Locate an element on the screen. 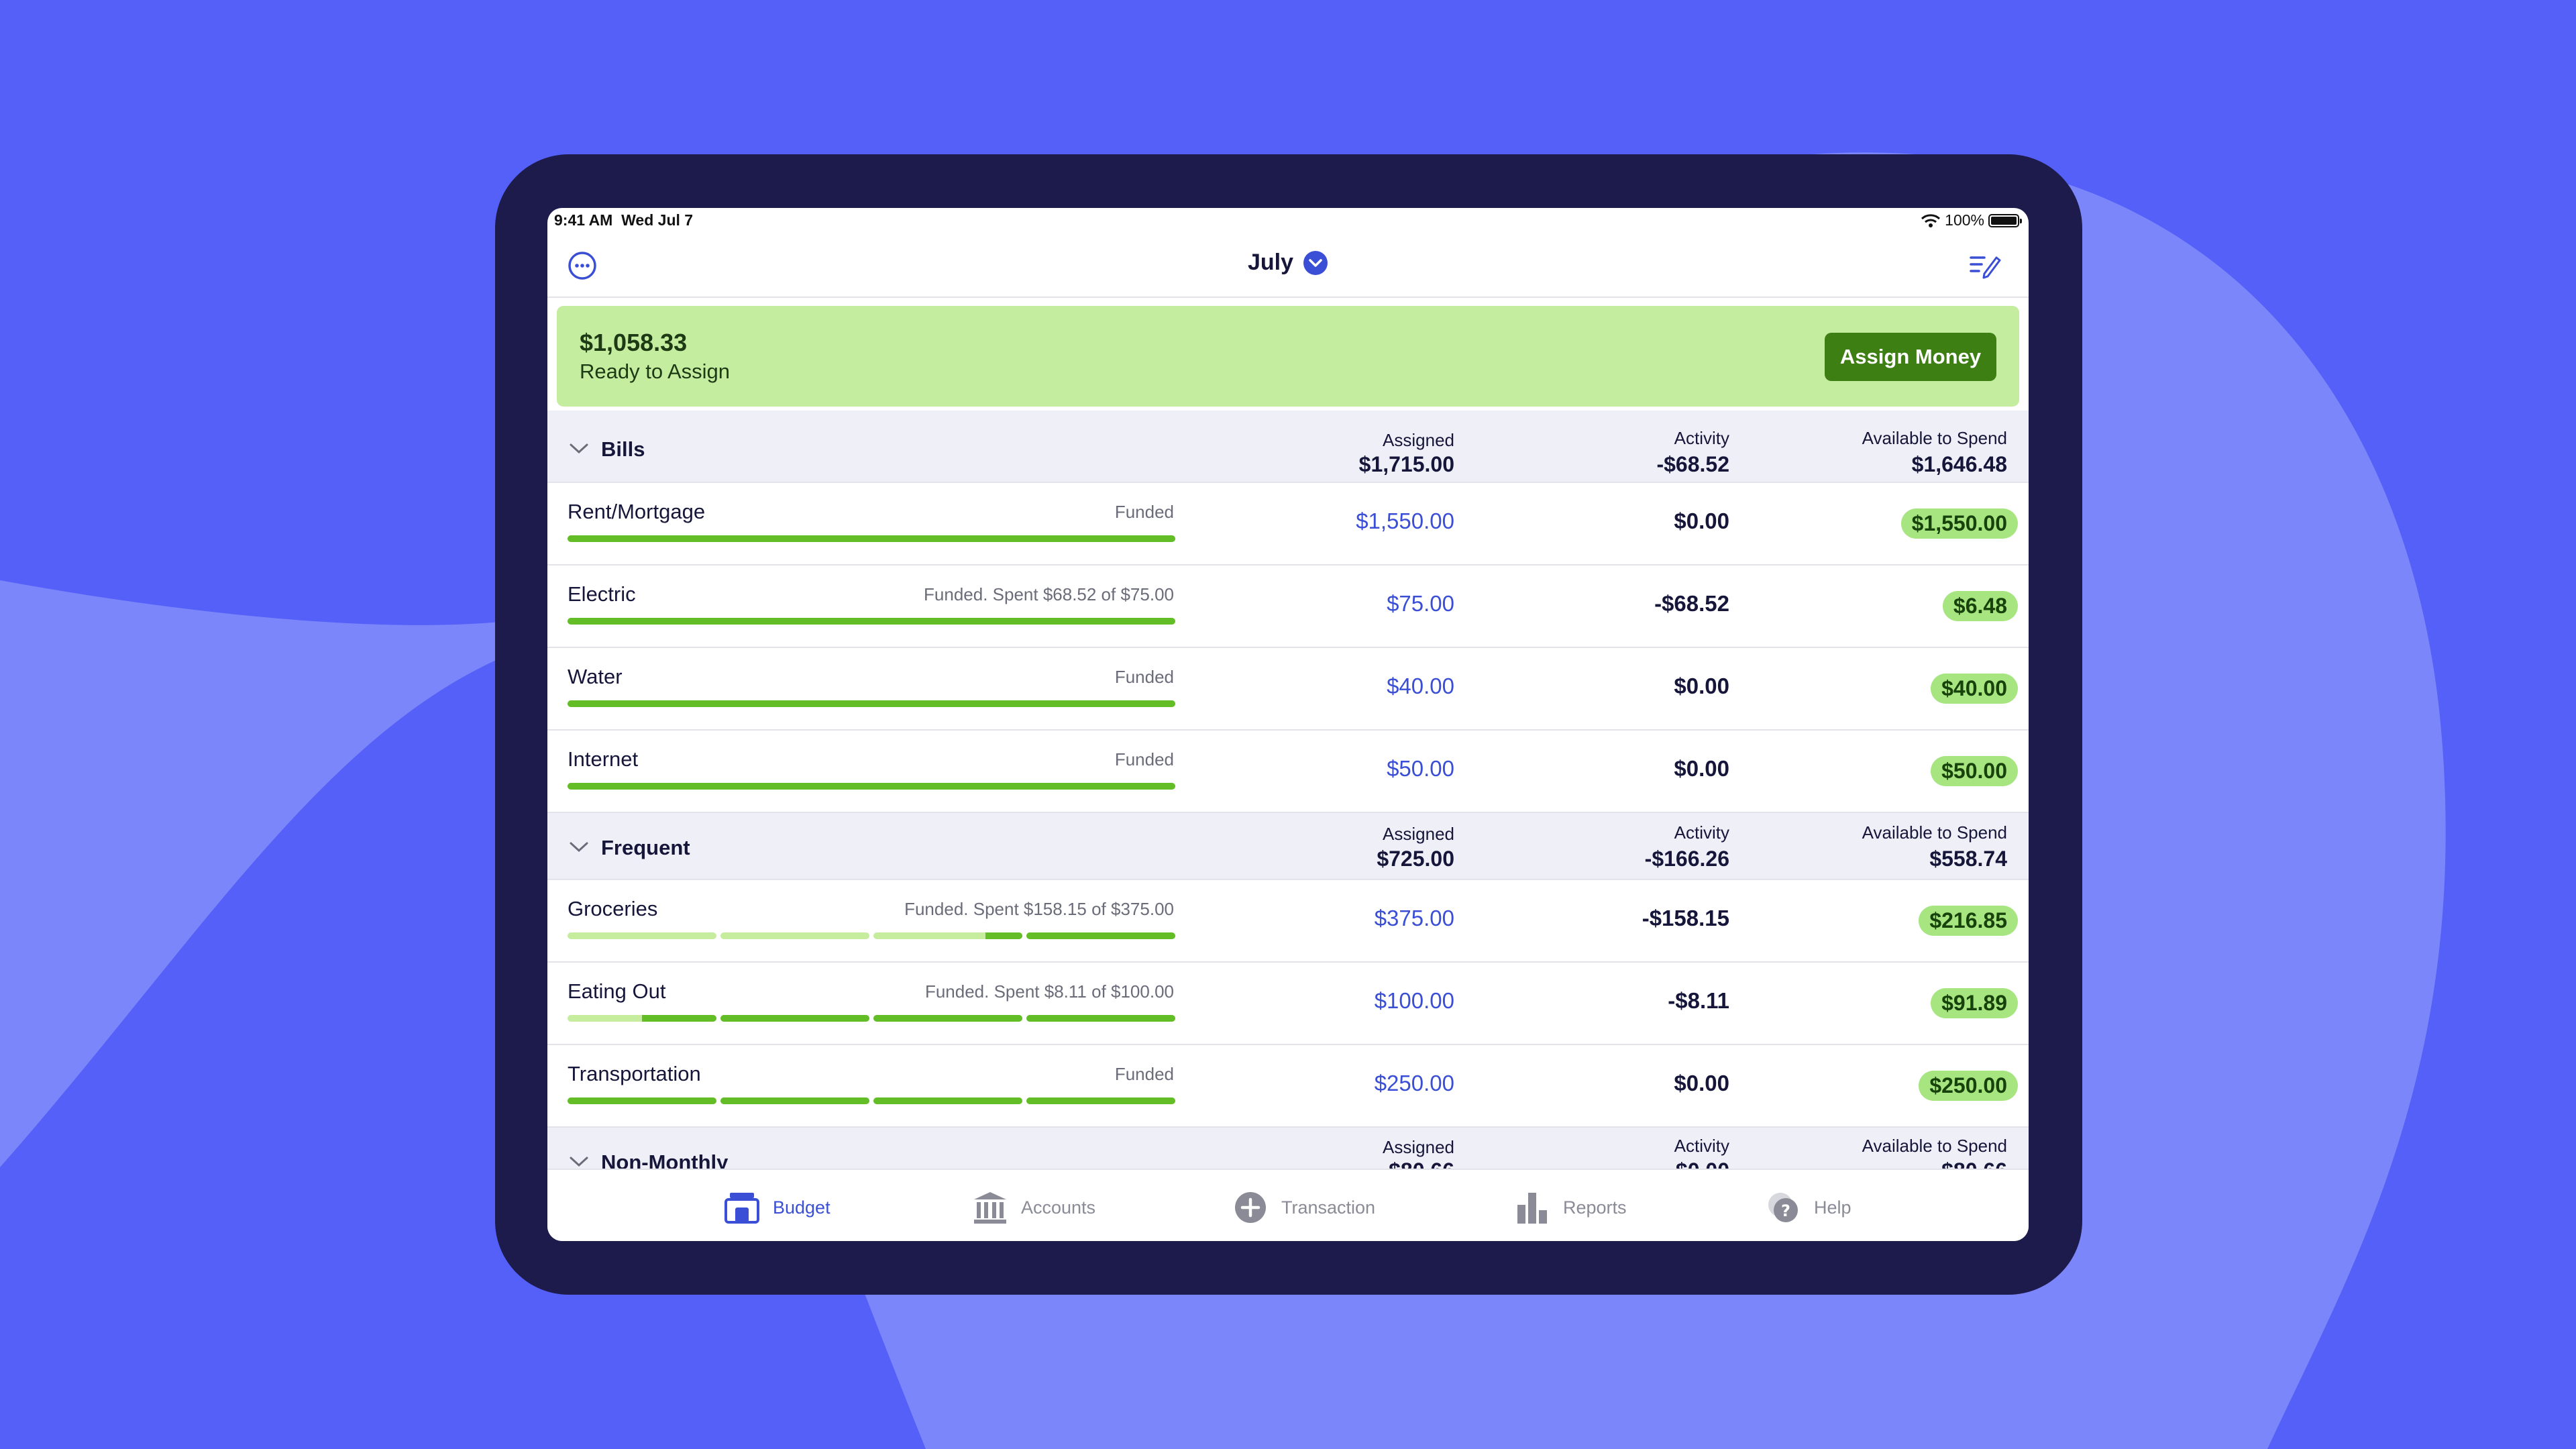 Image resolution: width=2576 pixels, height=1449 pixels. category-name: Groceries is located at coordinates (613, 908).